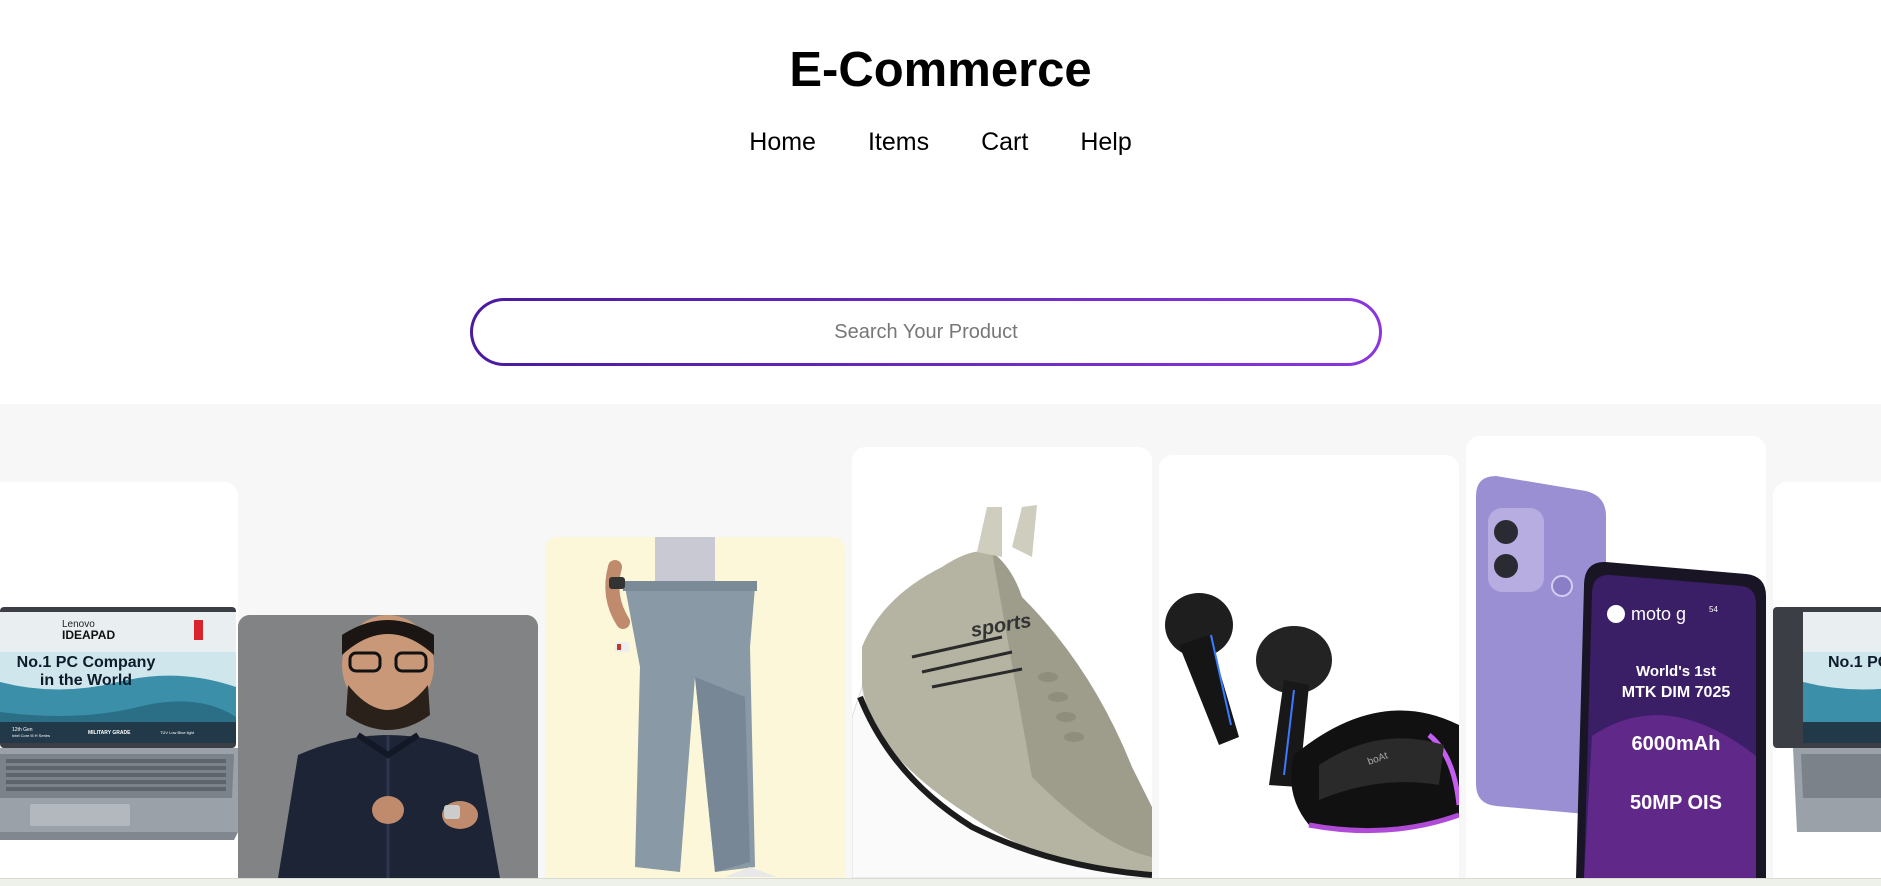  I want to click on product-card-shoes: sports, so click(1002, 662).